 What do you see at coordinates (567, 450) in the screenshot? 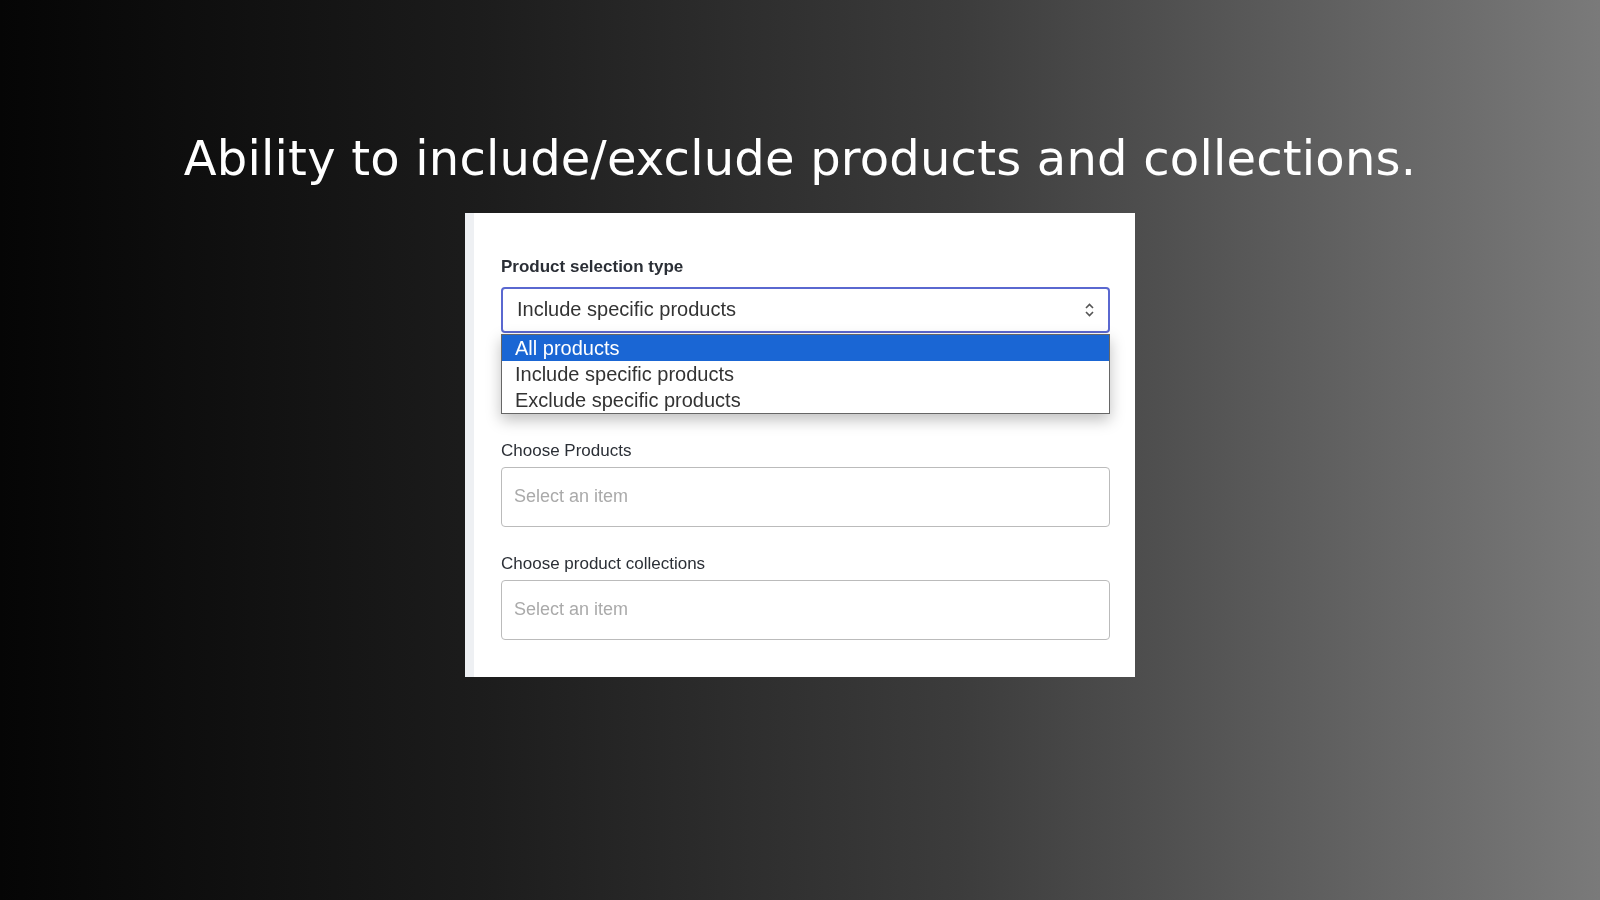
I see `field-label: Choose Products` at bounding box center [567, 450].